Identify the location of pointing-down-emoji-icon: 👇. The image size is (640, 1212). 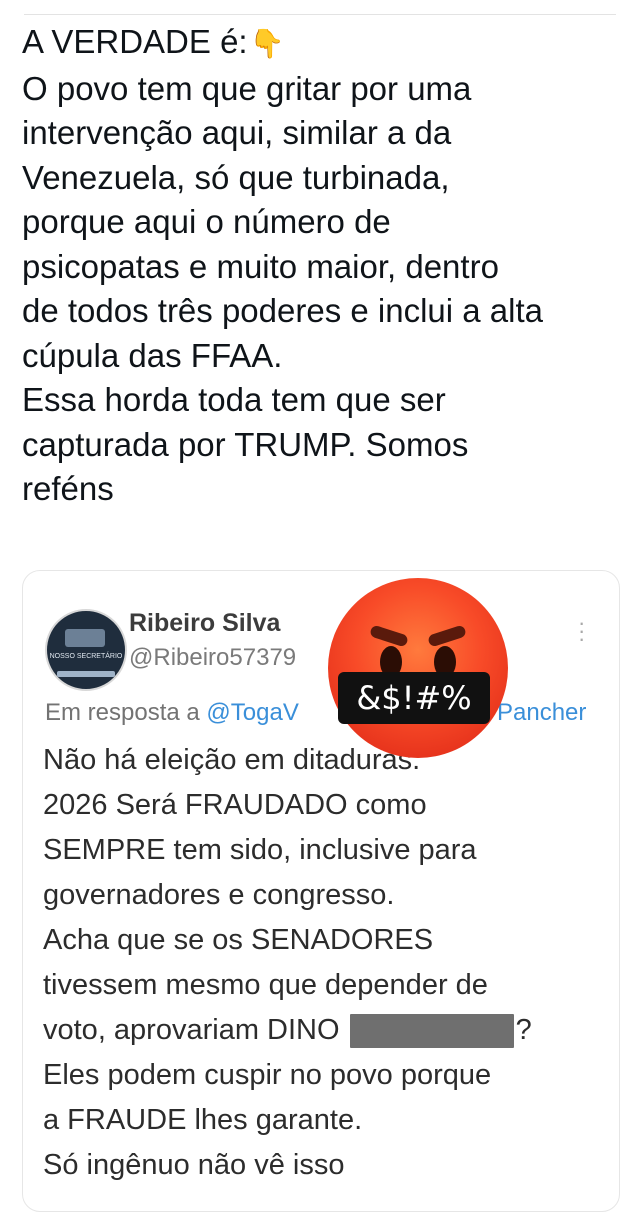
(267, 44).